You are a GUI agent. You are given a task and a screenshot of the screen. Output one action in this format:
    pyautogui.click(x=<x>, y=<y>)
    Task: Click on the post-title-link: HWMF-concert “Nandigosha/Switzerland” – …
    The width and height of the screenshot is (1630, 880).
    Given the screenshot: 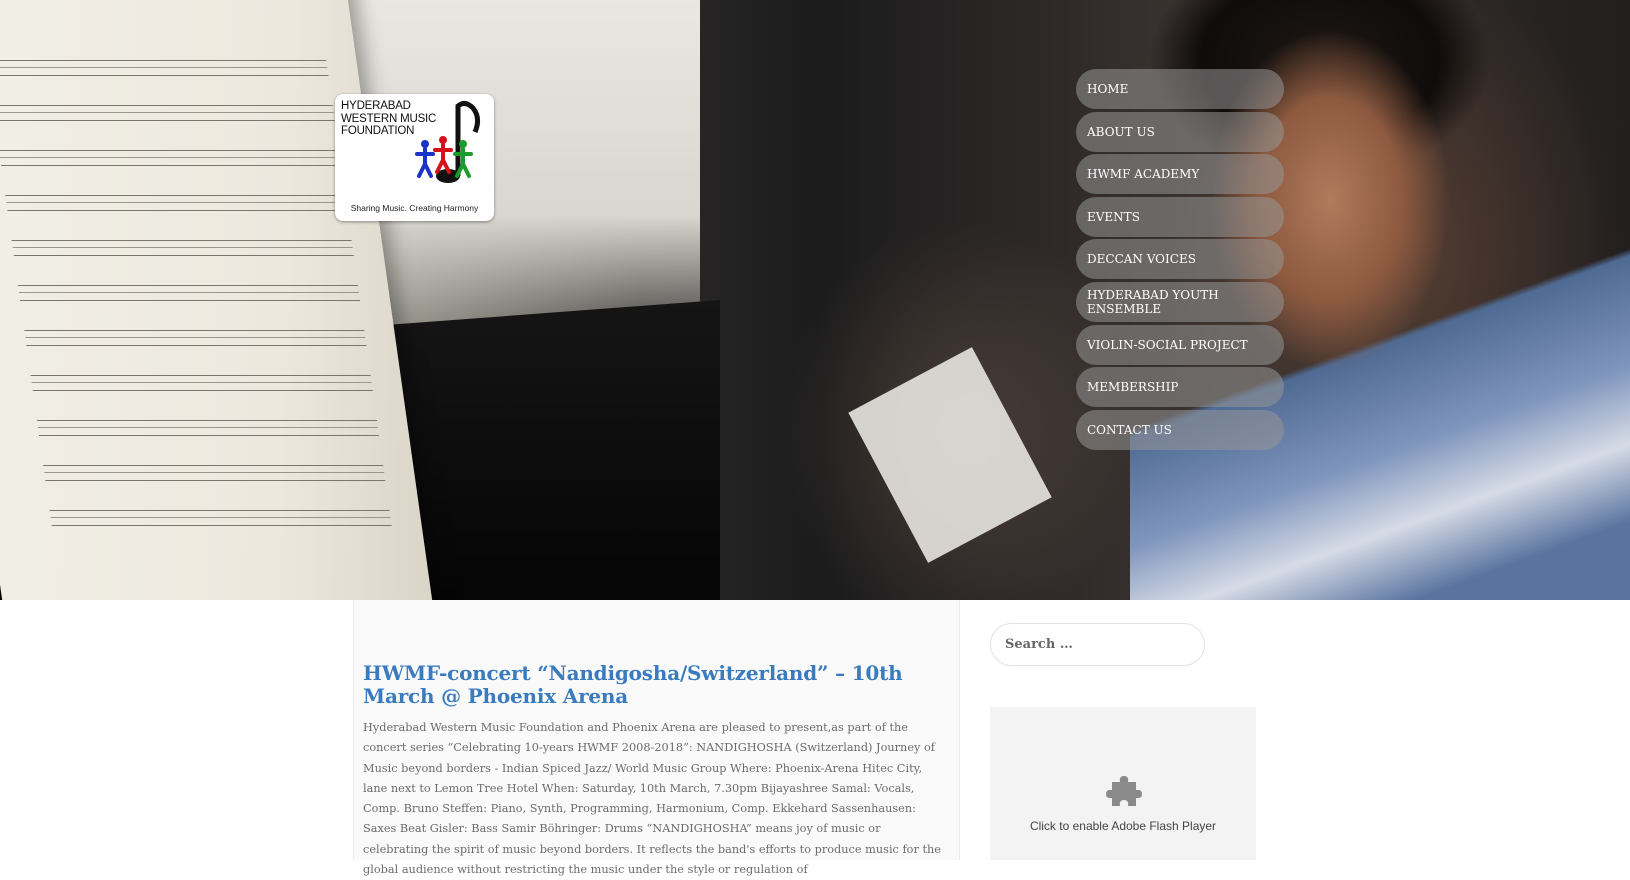 What is the action you would take?
    pyautogui.click(x=658, y=685)
    